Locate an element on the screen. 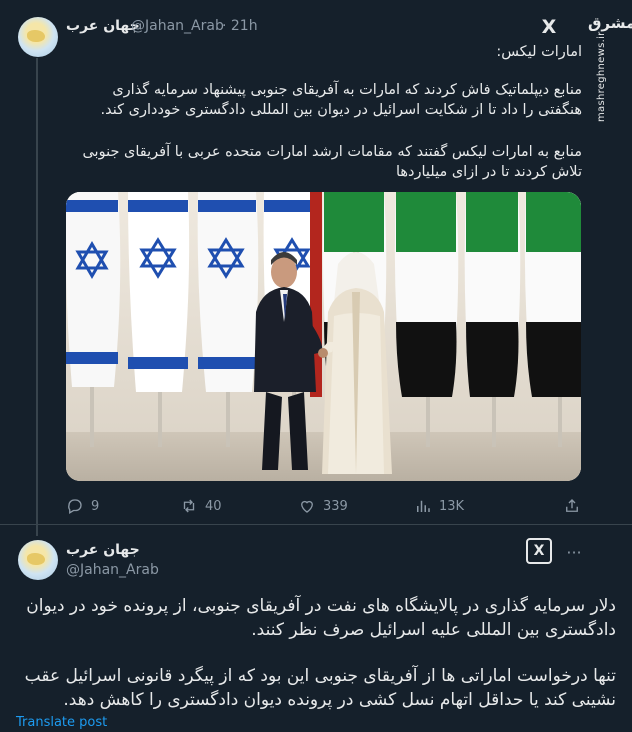 The width and height of the screenshot is (632, 732). like-button: 339 is located at coordinates (323, 506).